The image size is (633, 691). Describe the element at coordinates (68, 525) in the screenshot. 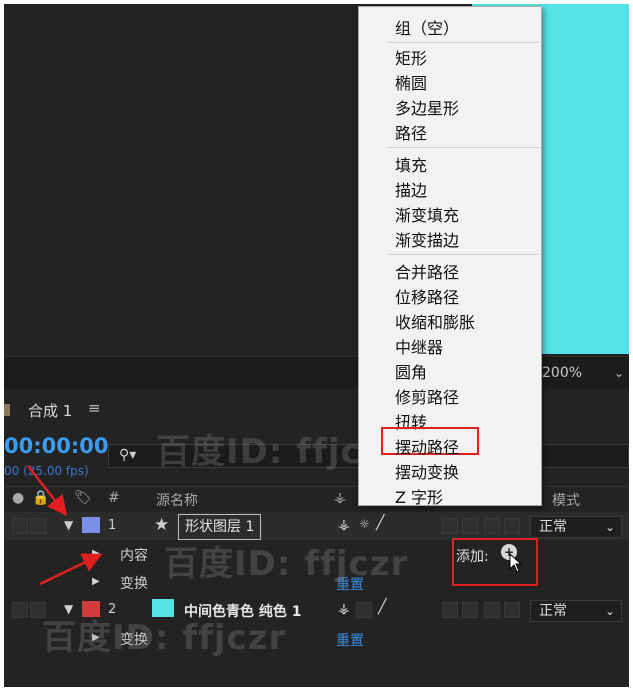

I see `collapse-triangle-icon: ▼` at that location.